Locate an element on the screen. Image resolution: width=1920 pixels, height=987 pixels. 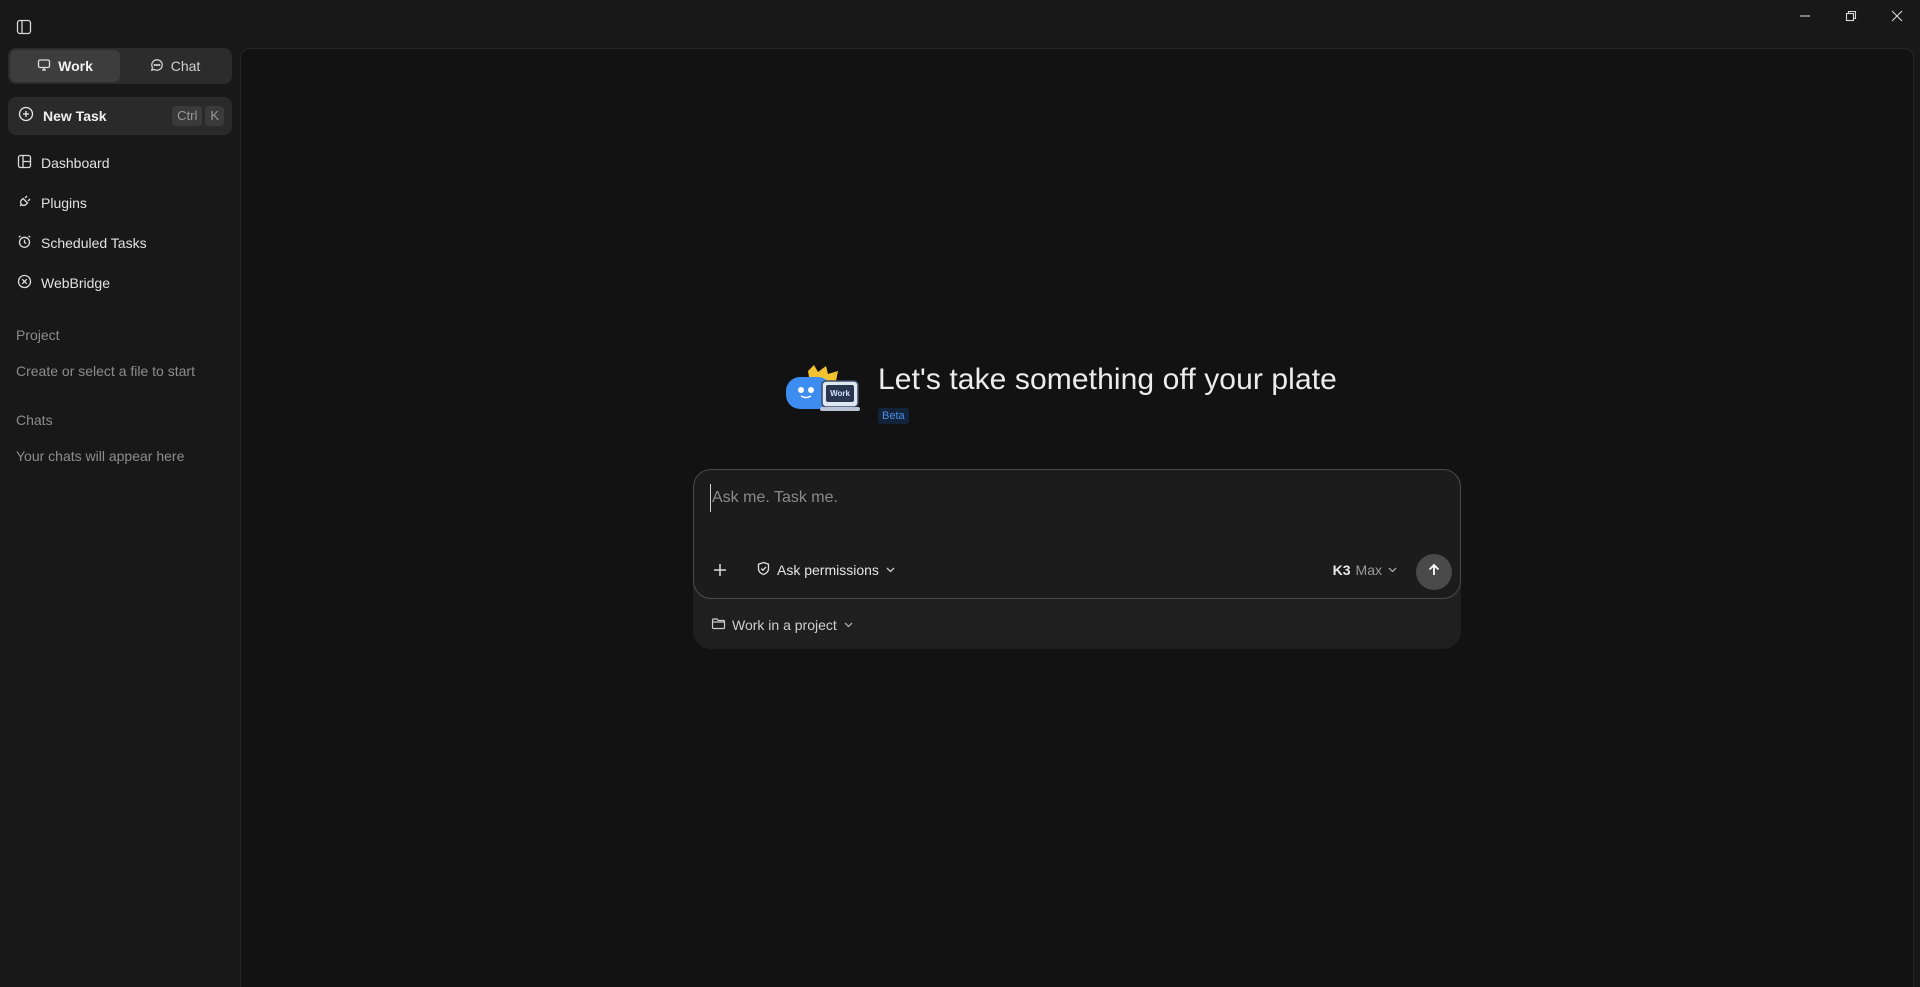
new-task-label: New Task is located at coordinates (75, 116).